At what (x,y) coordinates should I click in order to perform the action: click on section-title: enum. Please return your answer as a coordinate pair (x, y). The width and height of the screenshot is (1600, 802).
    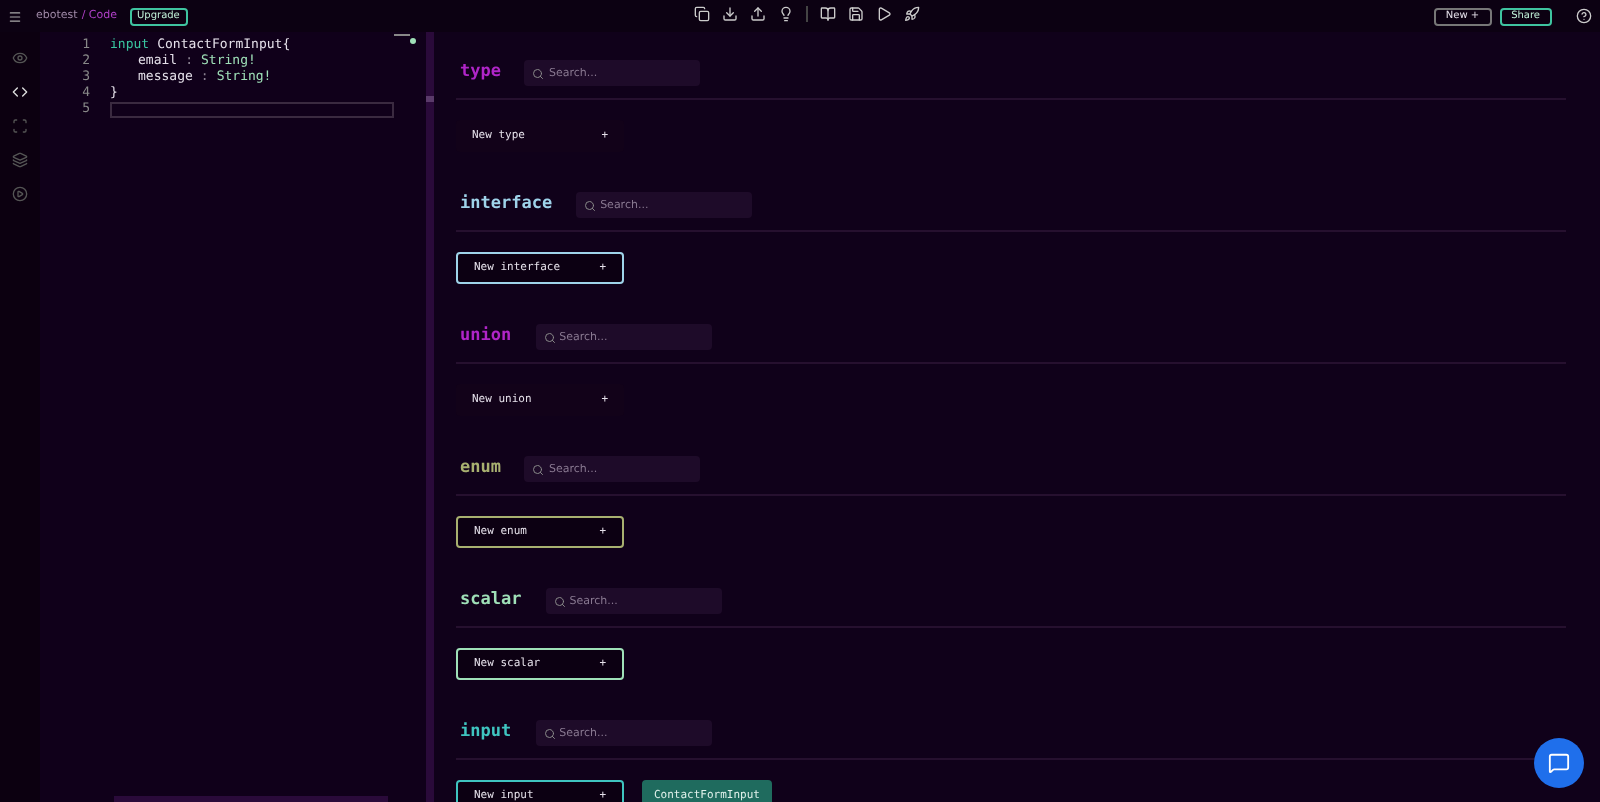
    Looking at the image, I should click on (480, 469).